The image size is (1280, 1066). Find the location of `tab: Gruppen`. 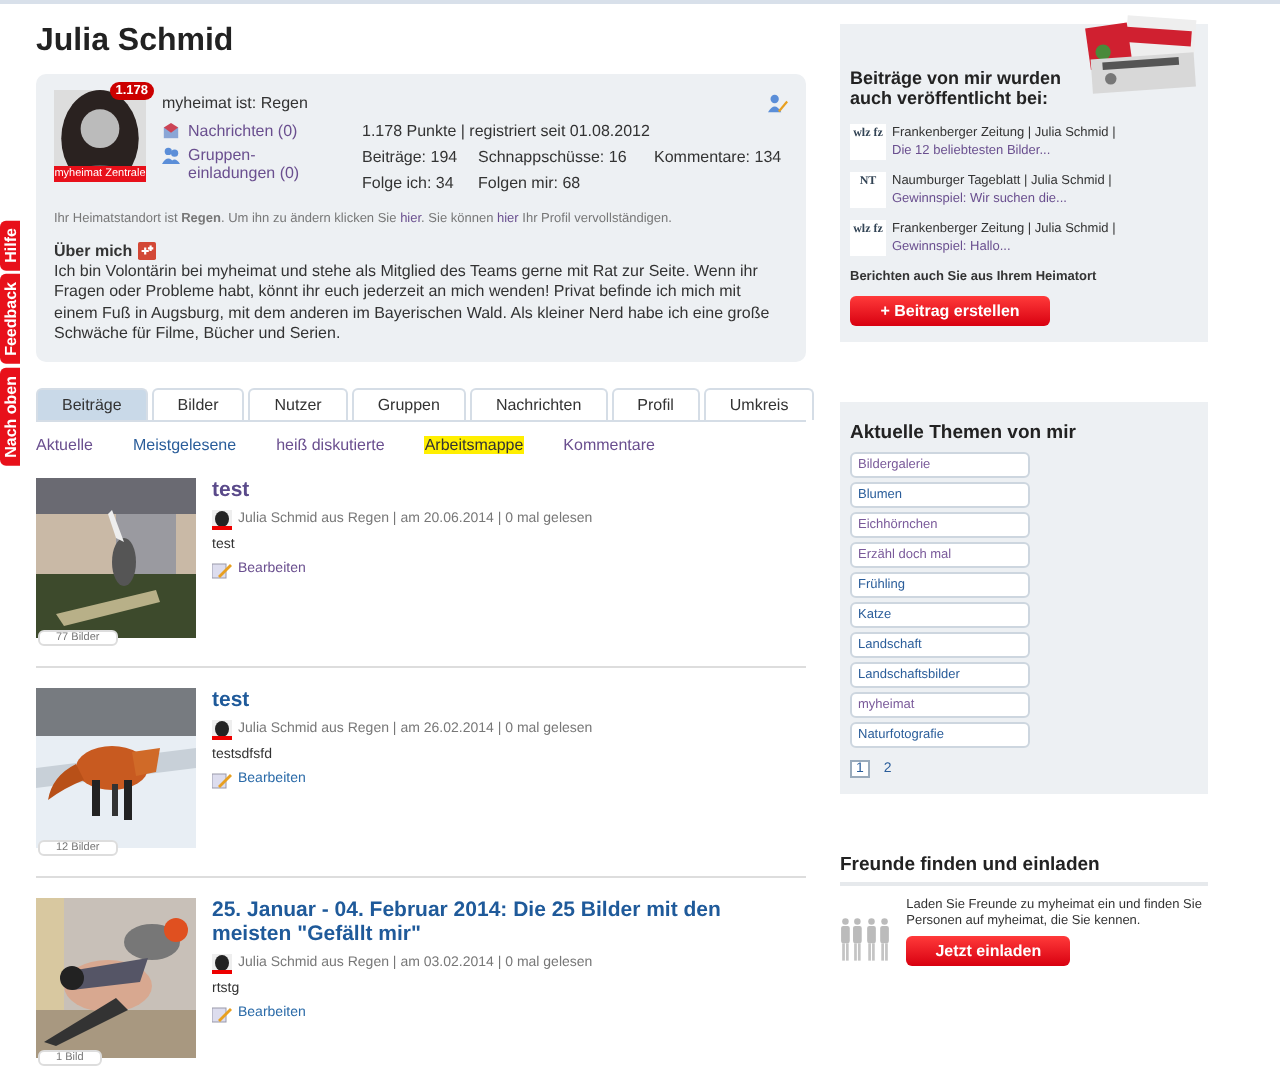

tab: Gruppen is located at coordinates (408, 403).